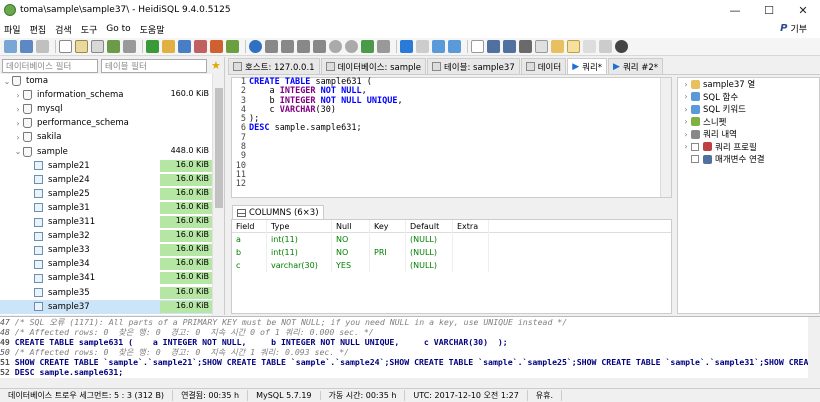  What do you see at coordinates (373, 66) in the screenshot?
I see `tab-1: 데이터베이스: sample` at bounding box center [373, 66].